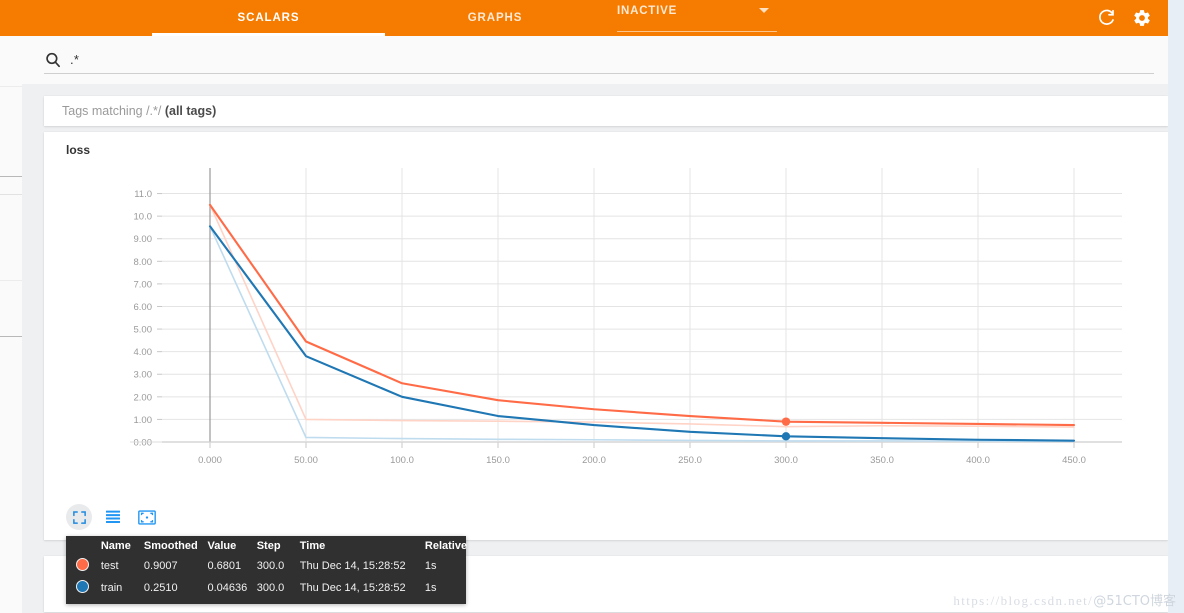  I want to click on tooltip-table-head: Name Smoothed Value Step Time Relative, so click(267, 545).